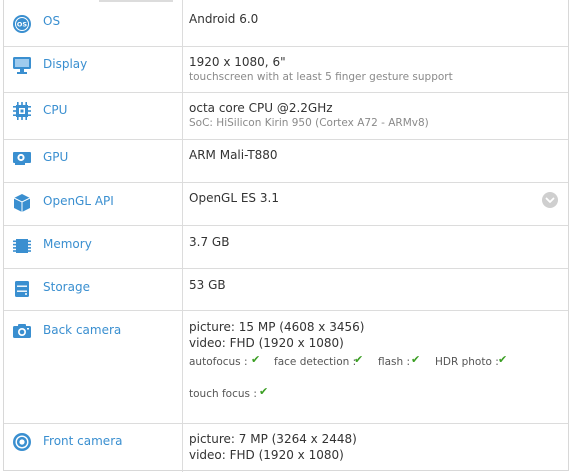  I want to click on display-icon, so click(22, 65).